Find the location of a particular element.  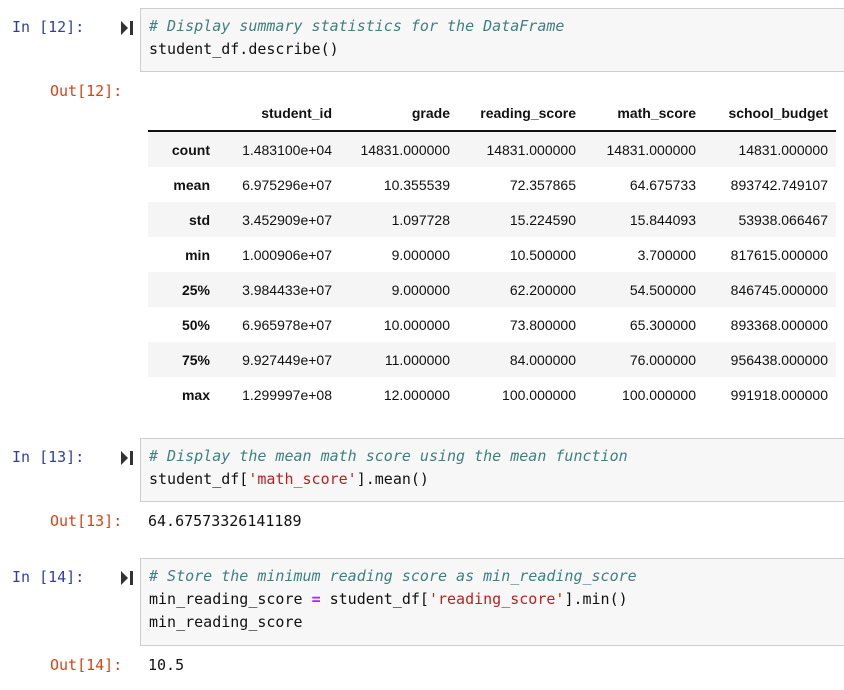

input-prompt-13: In [13]: is located at coordinates (48, 457).